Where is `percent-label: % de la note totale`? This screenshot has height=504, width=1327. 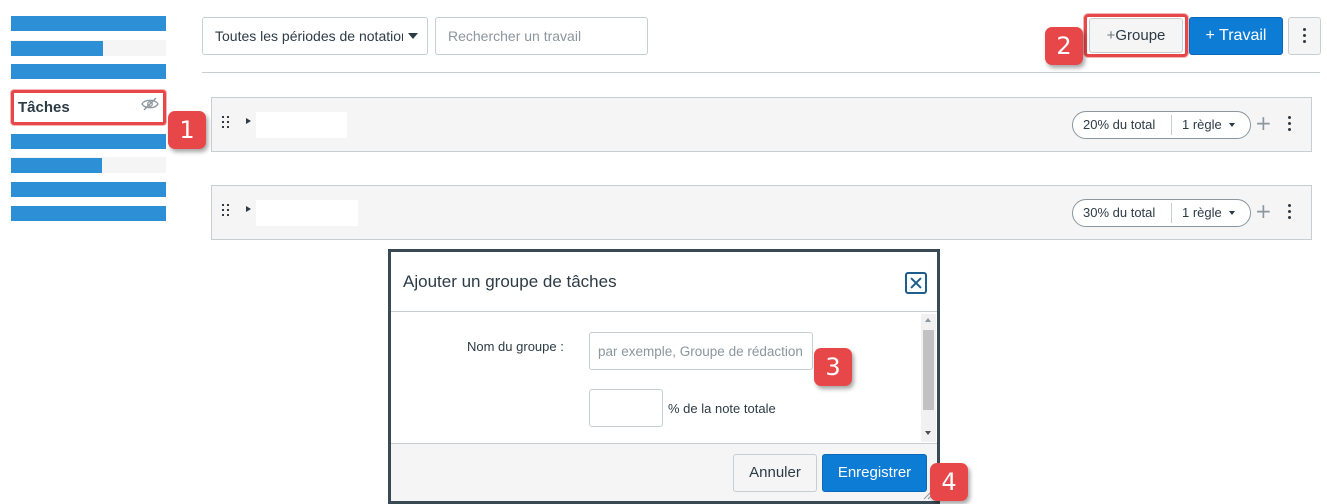
percent-label: % de la note totale is located at coordinates (722, 408).